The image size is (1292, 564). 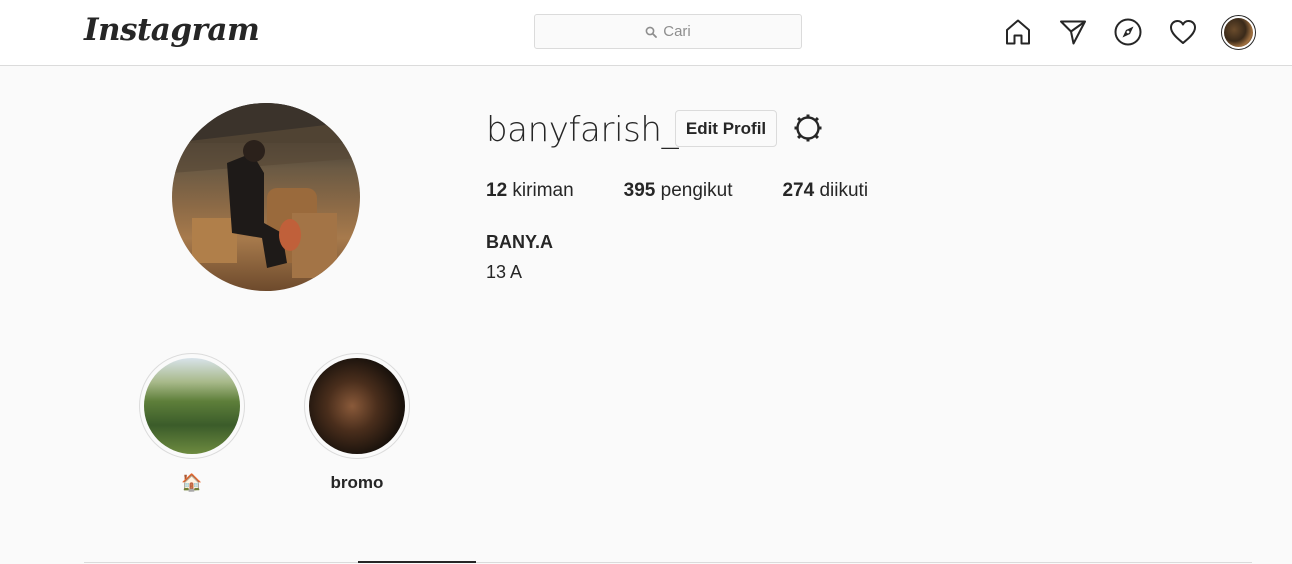 What do you see at coordinates (172, 30) in the screenshot?
I see `instagram-logo: Instagram` at bounding box center [172, 30].